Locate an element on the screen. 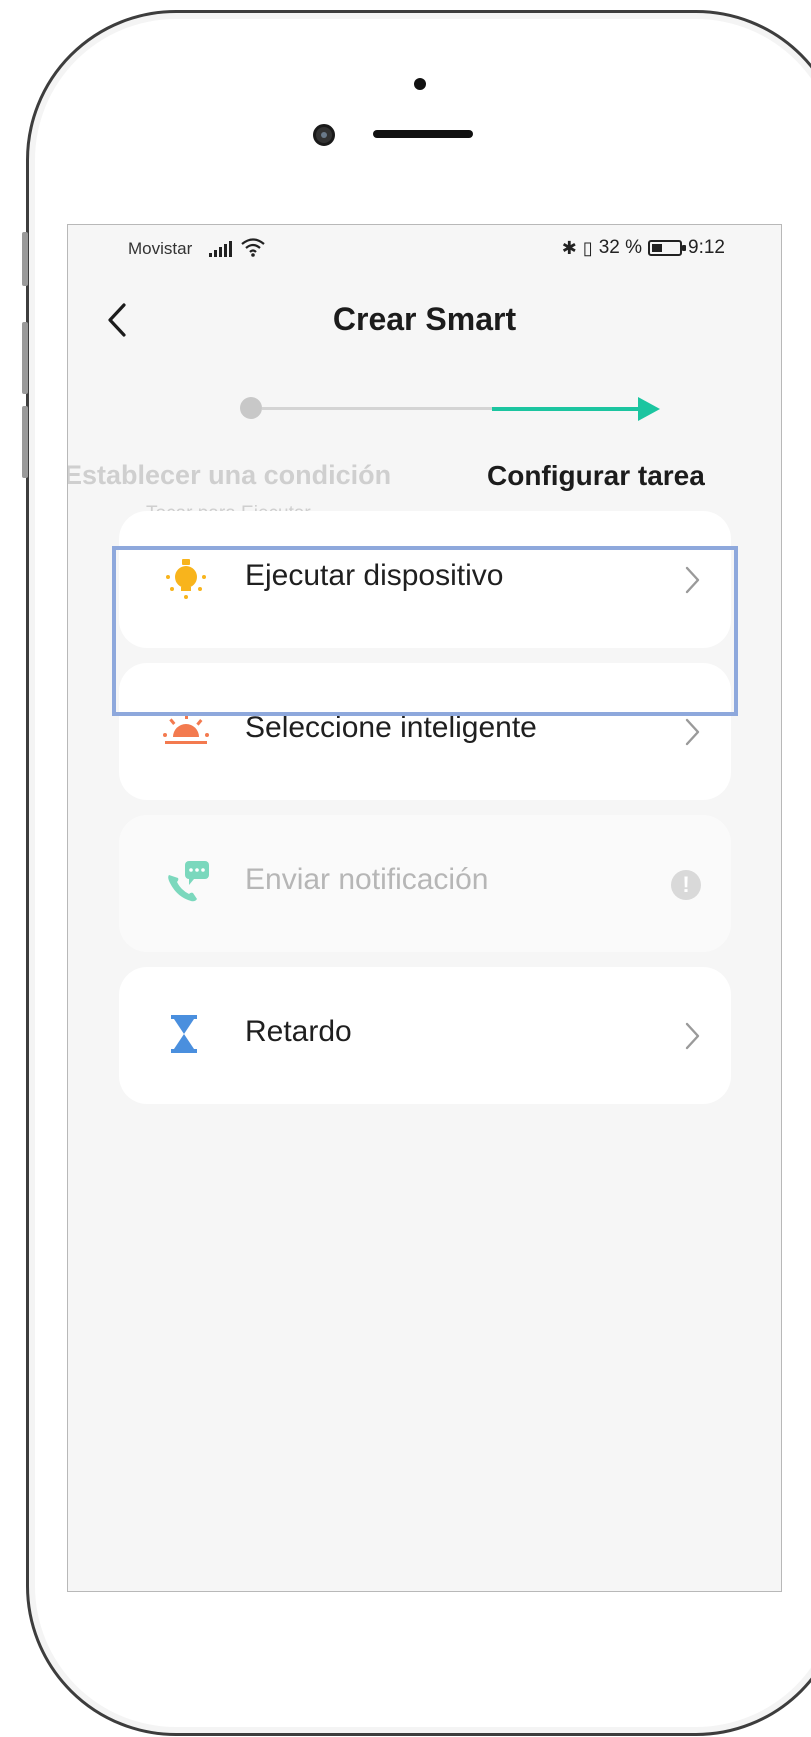 The height and width of the screenshot is (1737, 811). battery-icon is located at coordinates (667, 248).